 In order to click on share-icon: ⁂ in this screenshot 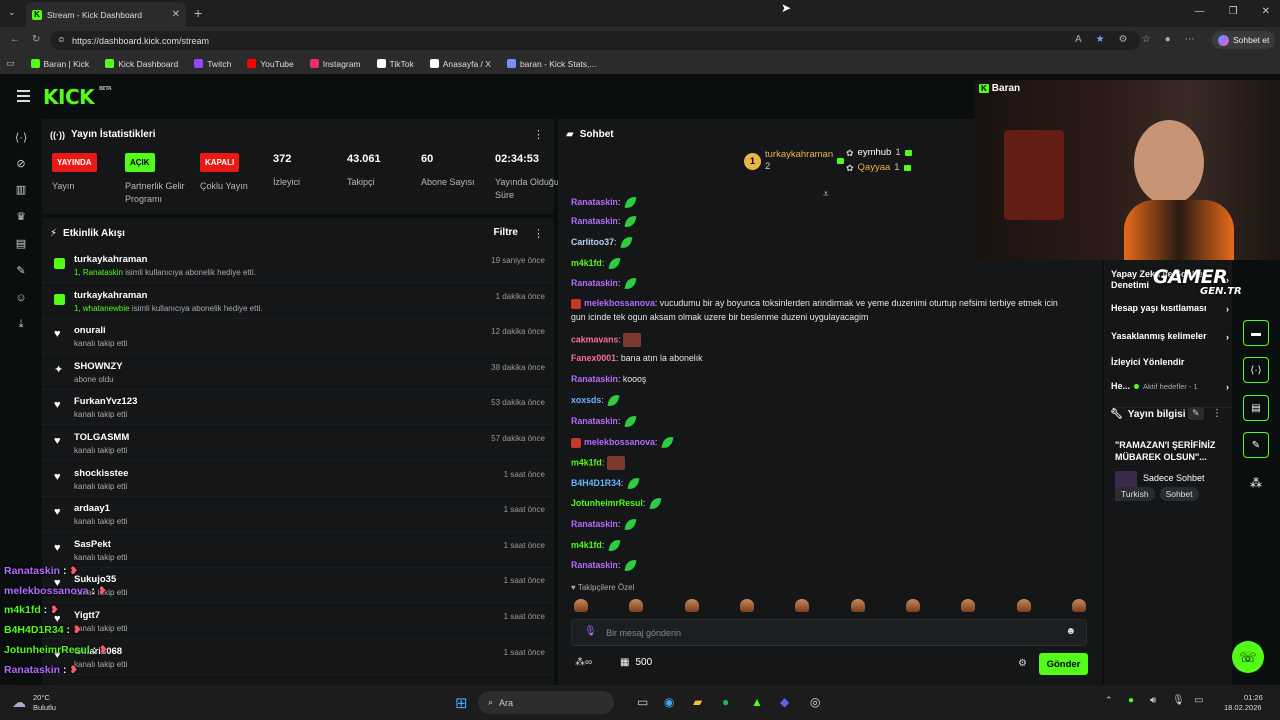, I will do `click(1256, 483)`.